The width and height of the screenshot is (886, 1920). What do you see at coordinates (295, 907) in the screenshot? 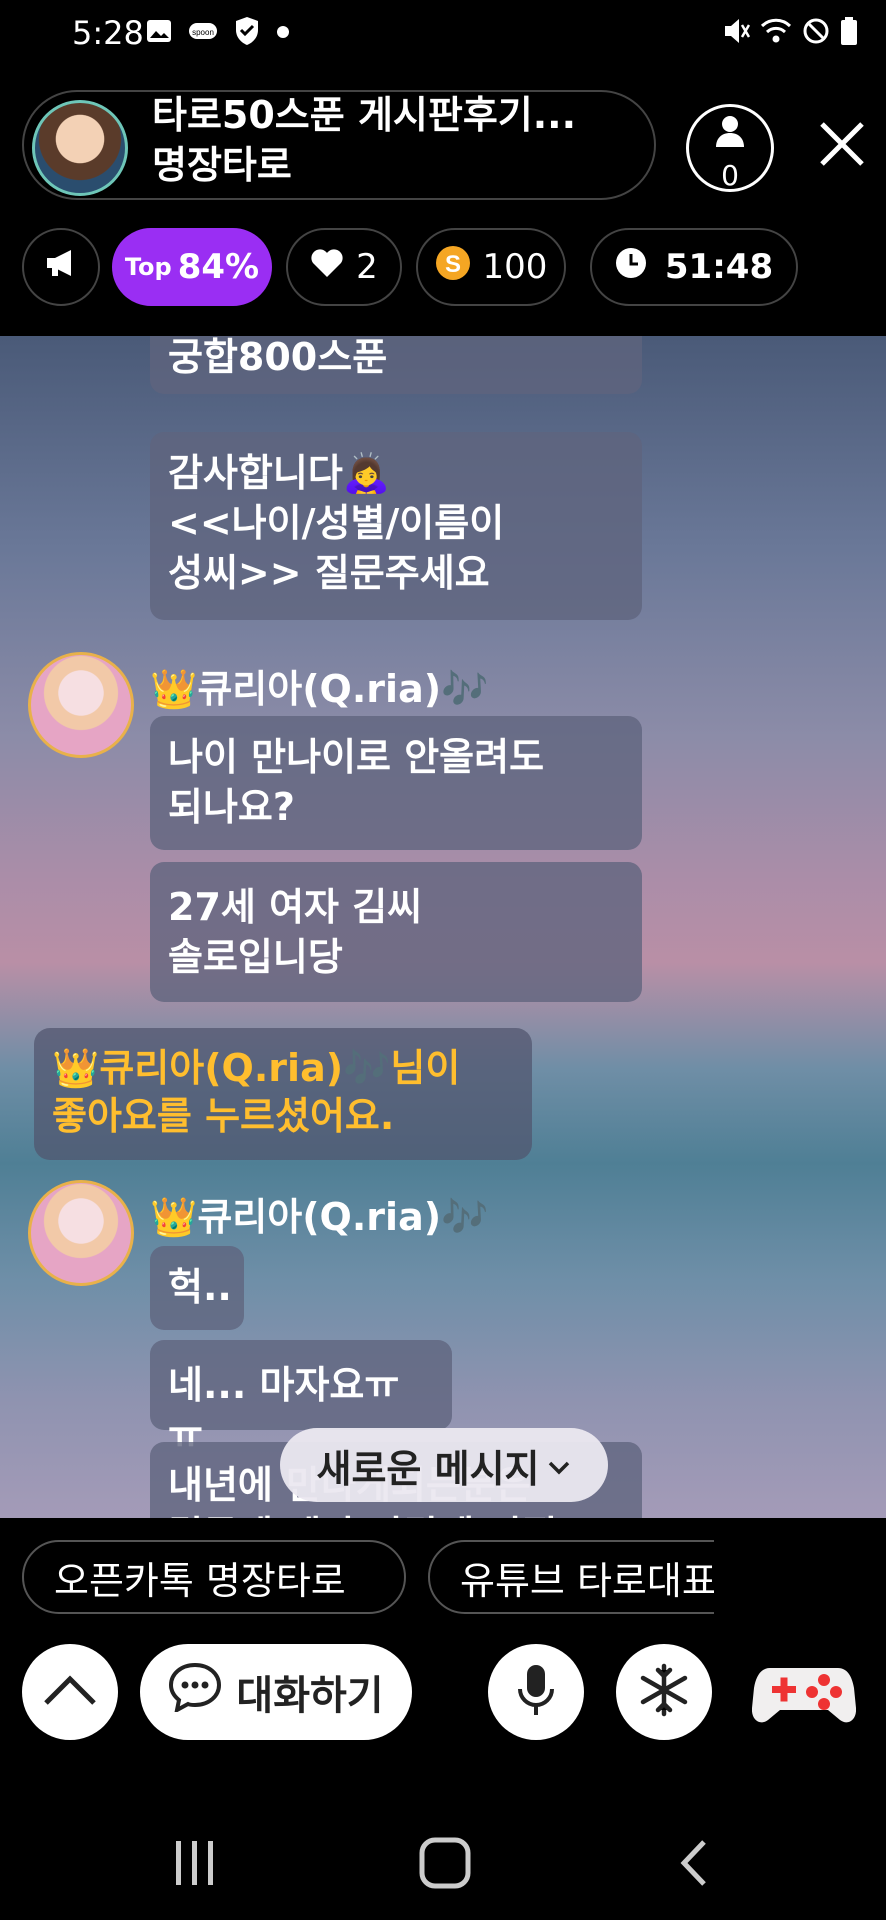
I see `message-line: 27세 여자 김씨` at bounding box center [295, 907].